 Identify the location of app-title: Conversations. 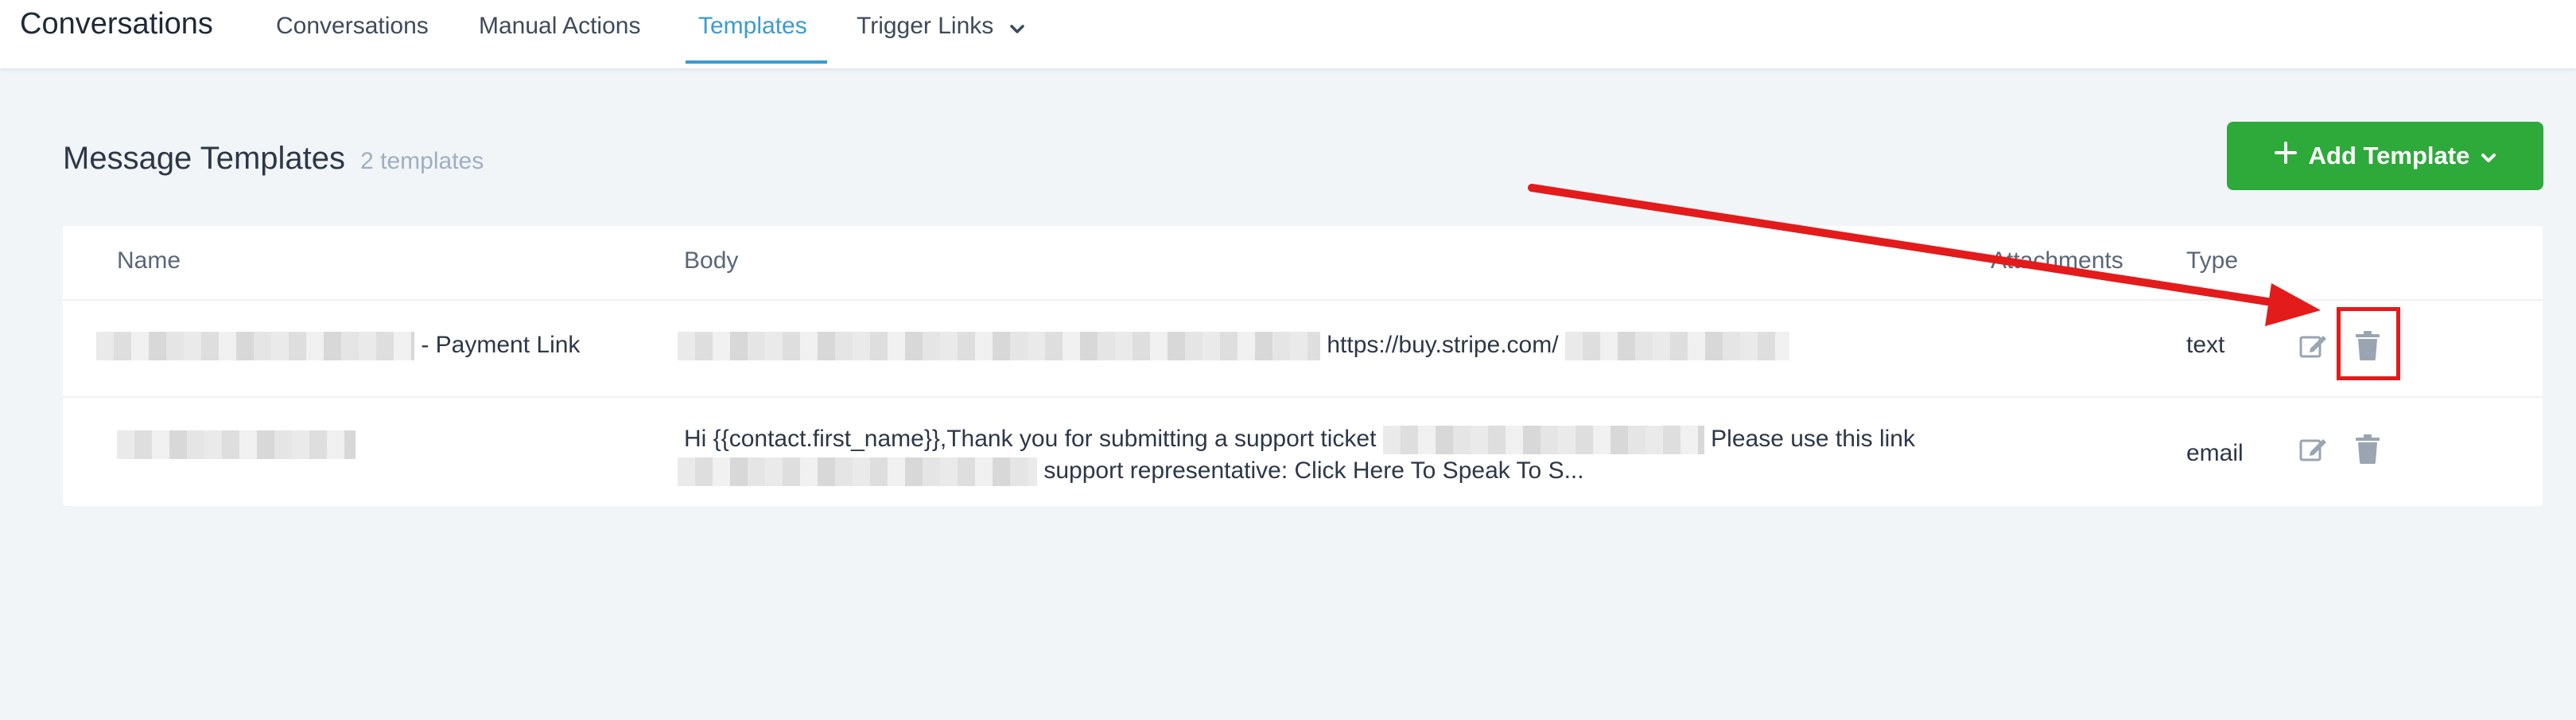
(116, 24).